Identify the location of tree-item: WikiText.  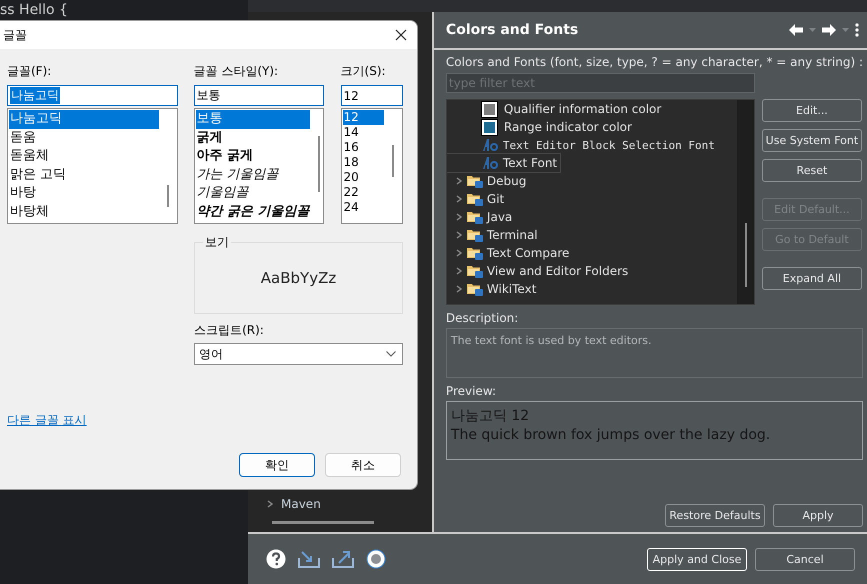
(591, 289).